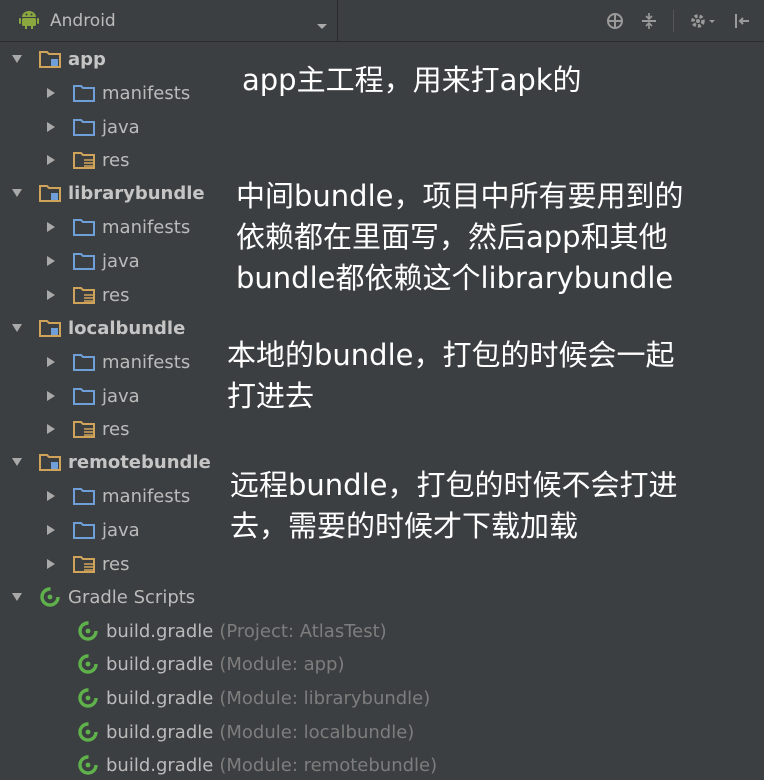 Image resolution: width=764 pixels, height=780 pixels. Describe the element at coordinates (454, 485) in the screenshot. I see `annotation-line: 远程bundle，打包的时候不会打进` at that location.